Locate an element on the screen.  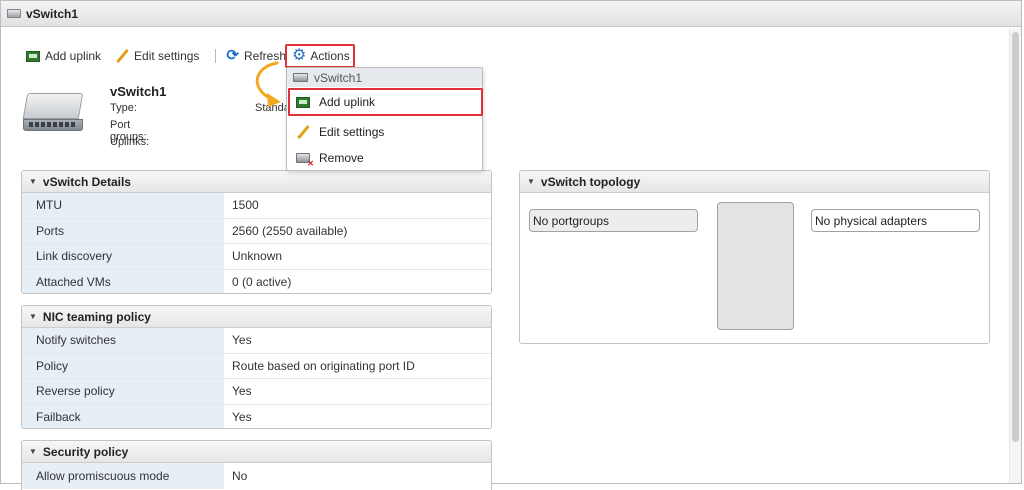
vswitch-topology-header: ▼ vSwitch topology is located at coordinates (754, 182).